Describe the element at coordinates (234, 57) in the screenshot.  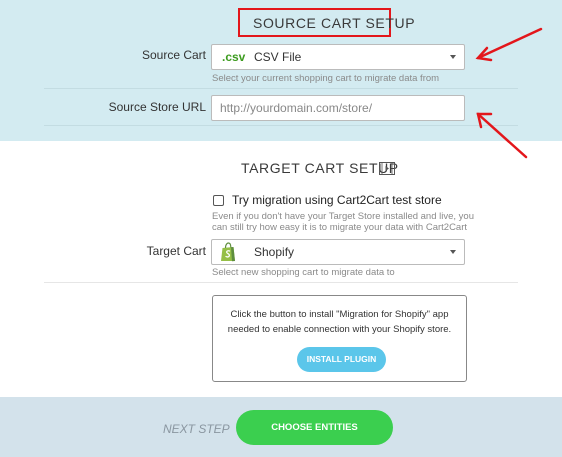
I see `csv-badge: .csv` at that location.